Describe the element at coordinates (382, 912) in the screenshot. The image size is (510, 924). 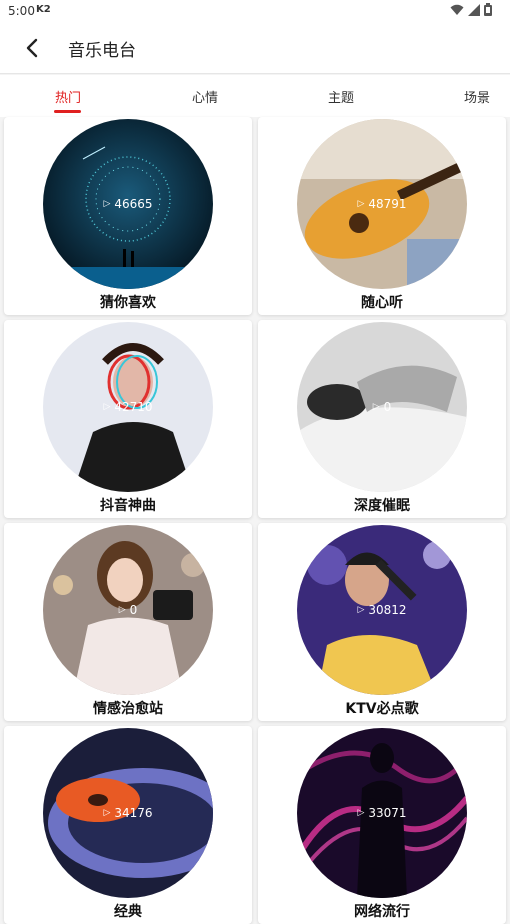
I see `station-title: 网络流行` at that location.